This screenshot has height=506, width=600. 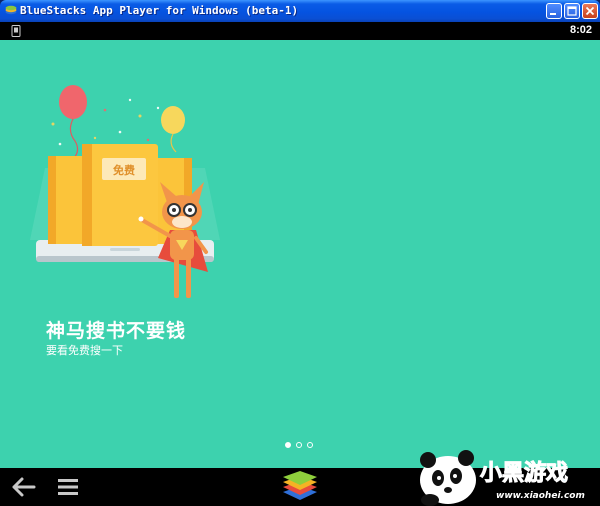 What do you see at coordinates (448, 478) in the screenshot?
I see `panda-mascot-icon` at bounding box center [448, 478].